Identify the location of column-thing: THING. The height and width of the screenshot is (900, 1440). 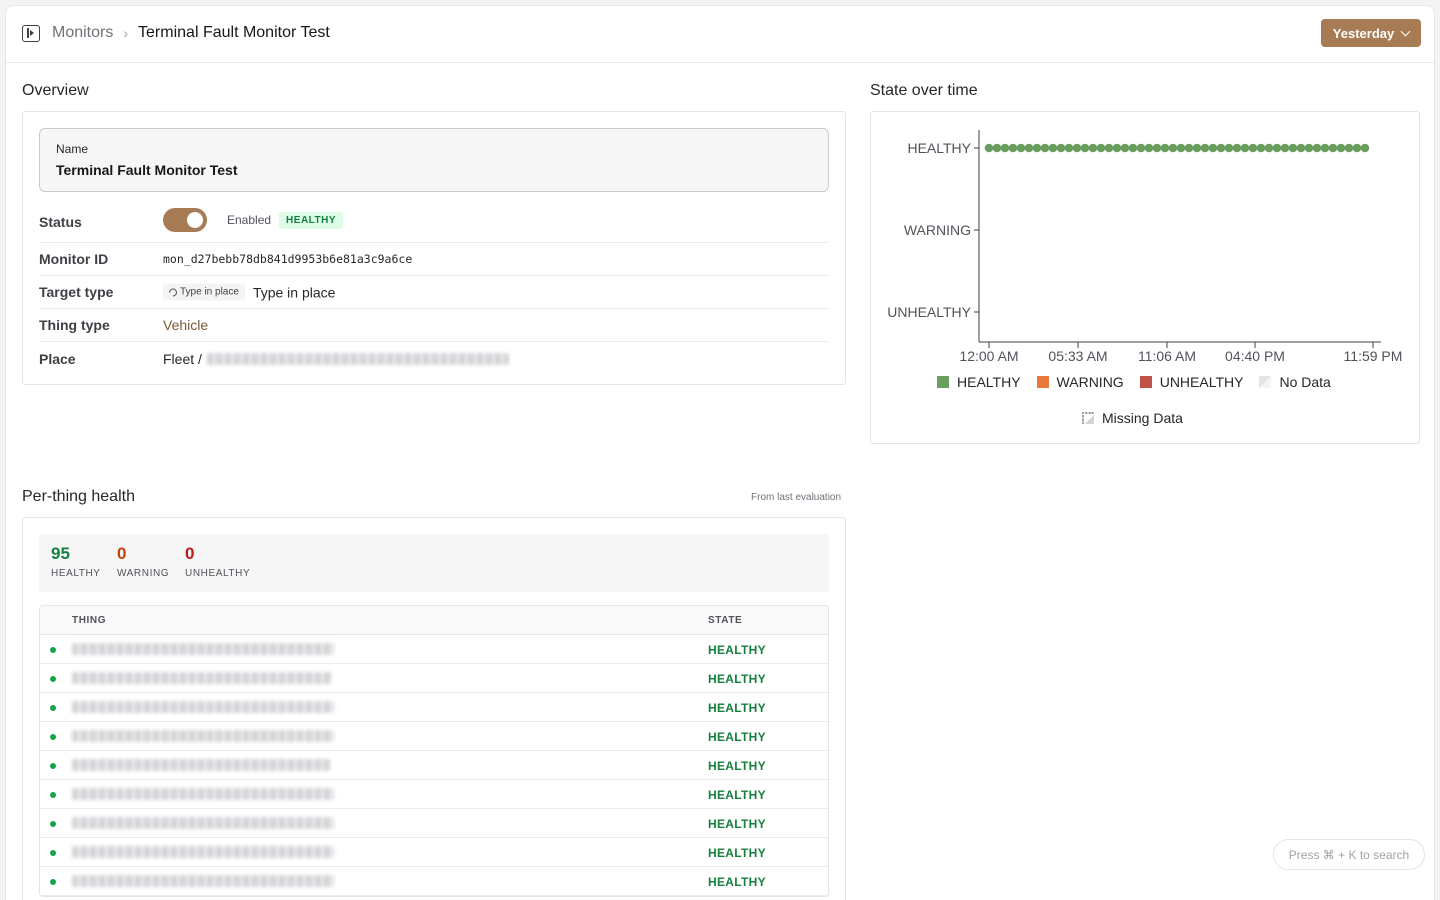
(89, 620).